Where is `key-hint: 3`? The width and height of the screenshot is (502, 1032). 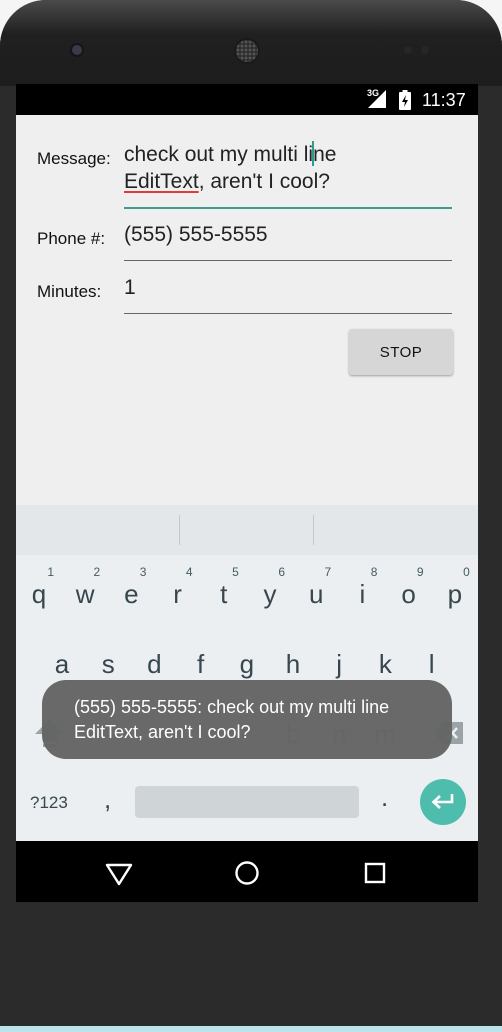
key-hint: 3 is located at coordinates (143, 572).